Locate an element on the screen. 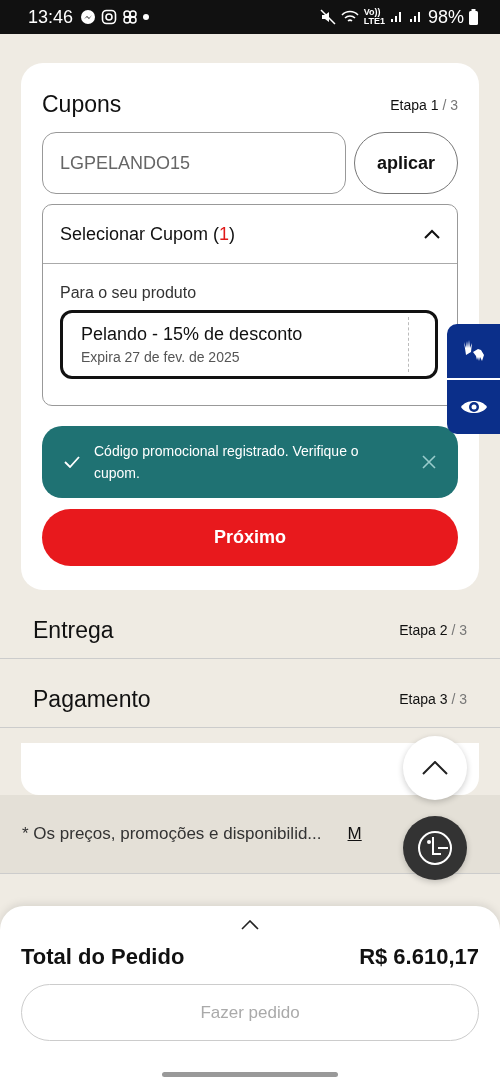 This screenshot has width=500, height=1083. toast-message: Código promocional registrado. Verifique o cupom. is located at coordinates (227, 462).